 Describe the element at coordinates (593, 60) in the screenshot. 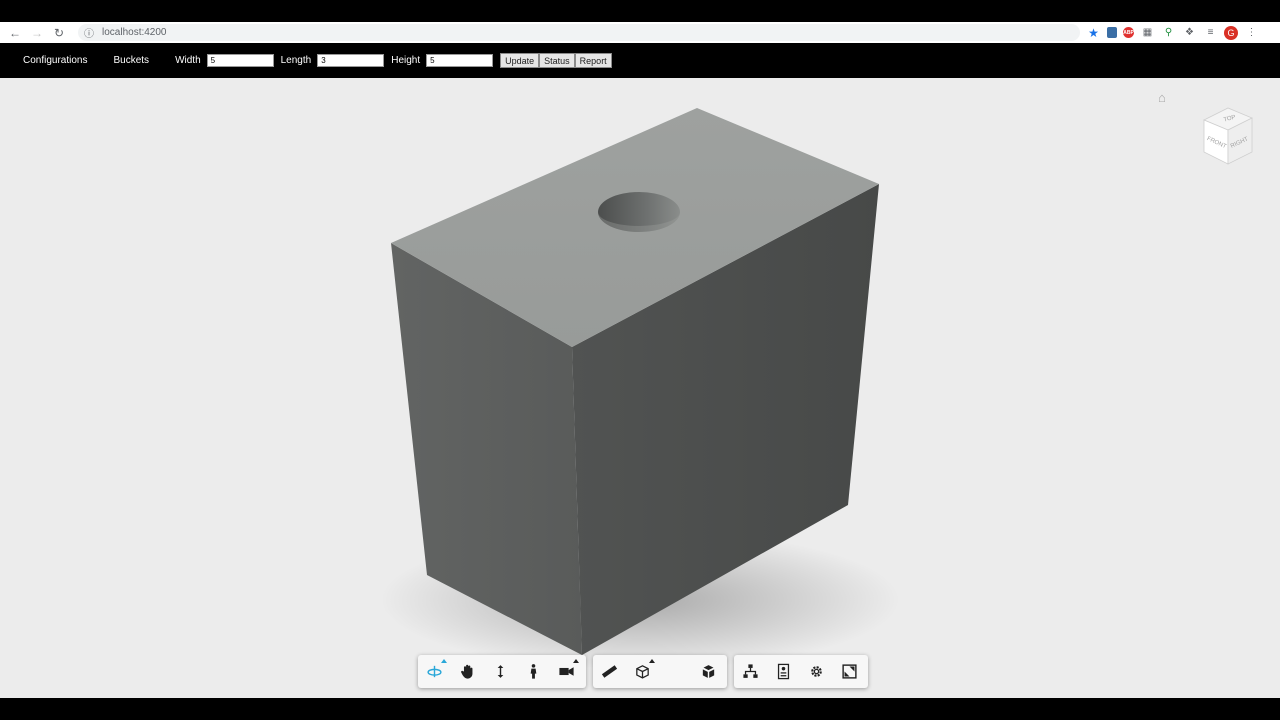

I see `report-button: Report` at that location.